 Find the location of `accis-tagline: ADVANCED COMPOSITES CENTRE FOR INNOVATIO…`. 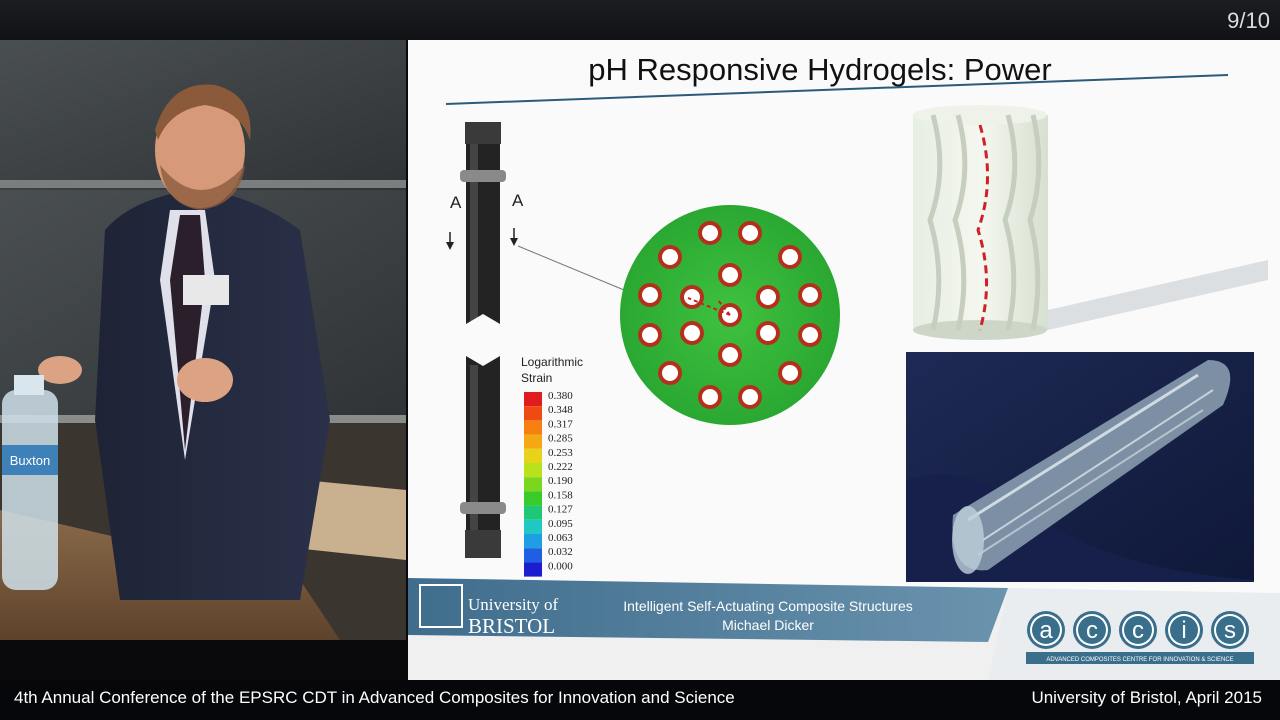

accis-tagline: ADVANCED COMPOSITES CENTRE FOR INNOVATIO… is located at coordinates (1139, 660).